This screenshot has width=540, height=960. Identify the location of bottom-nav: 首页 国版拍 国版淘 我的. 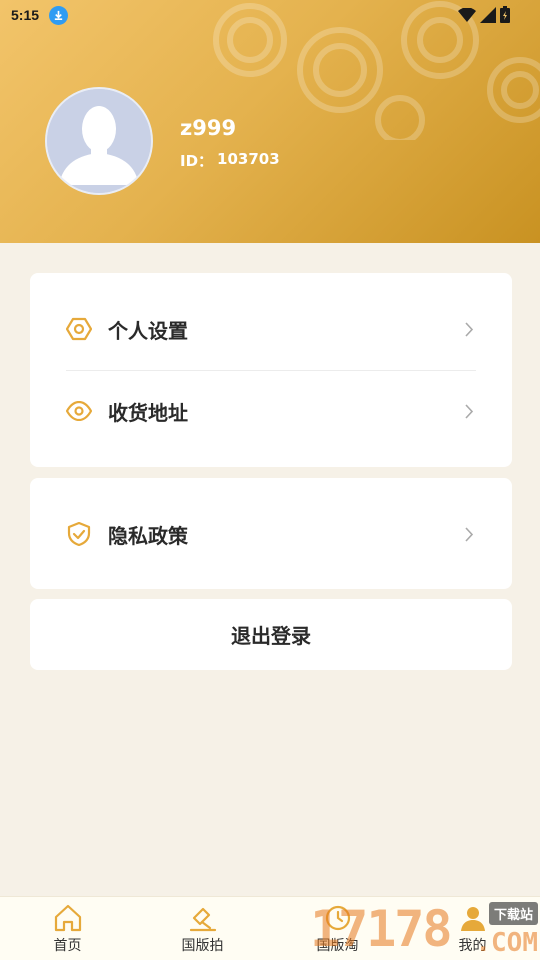
(270, 928).